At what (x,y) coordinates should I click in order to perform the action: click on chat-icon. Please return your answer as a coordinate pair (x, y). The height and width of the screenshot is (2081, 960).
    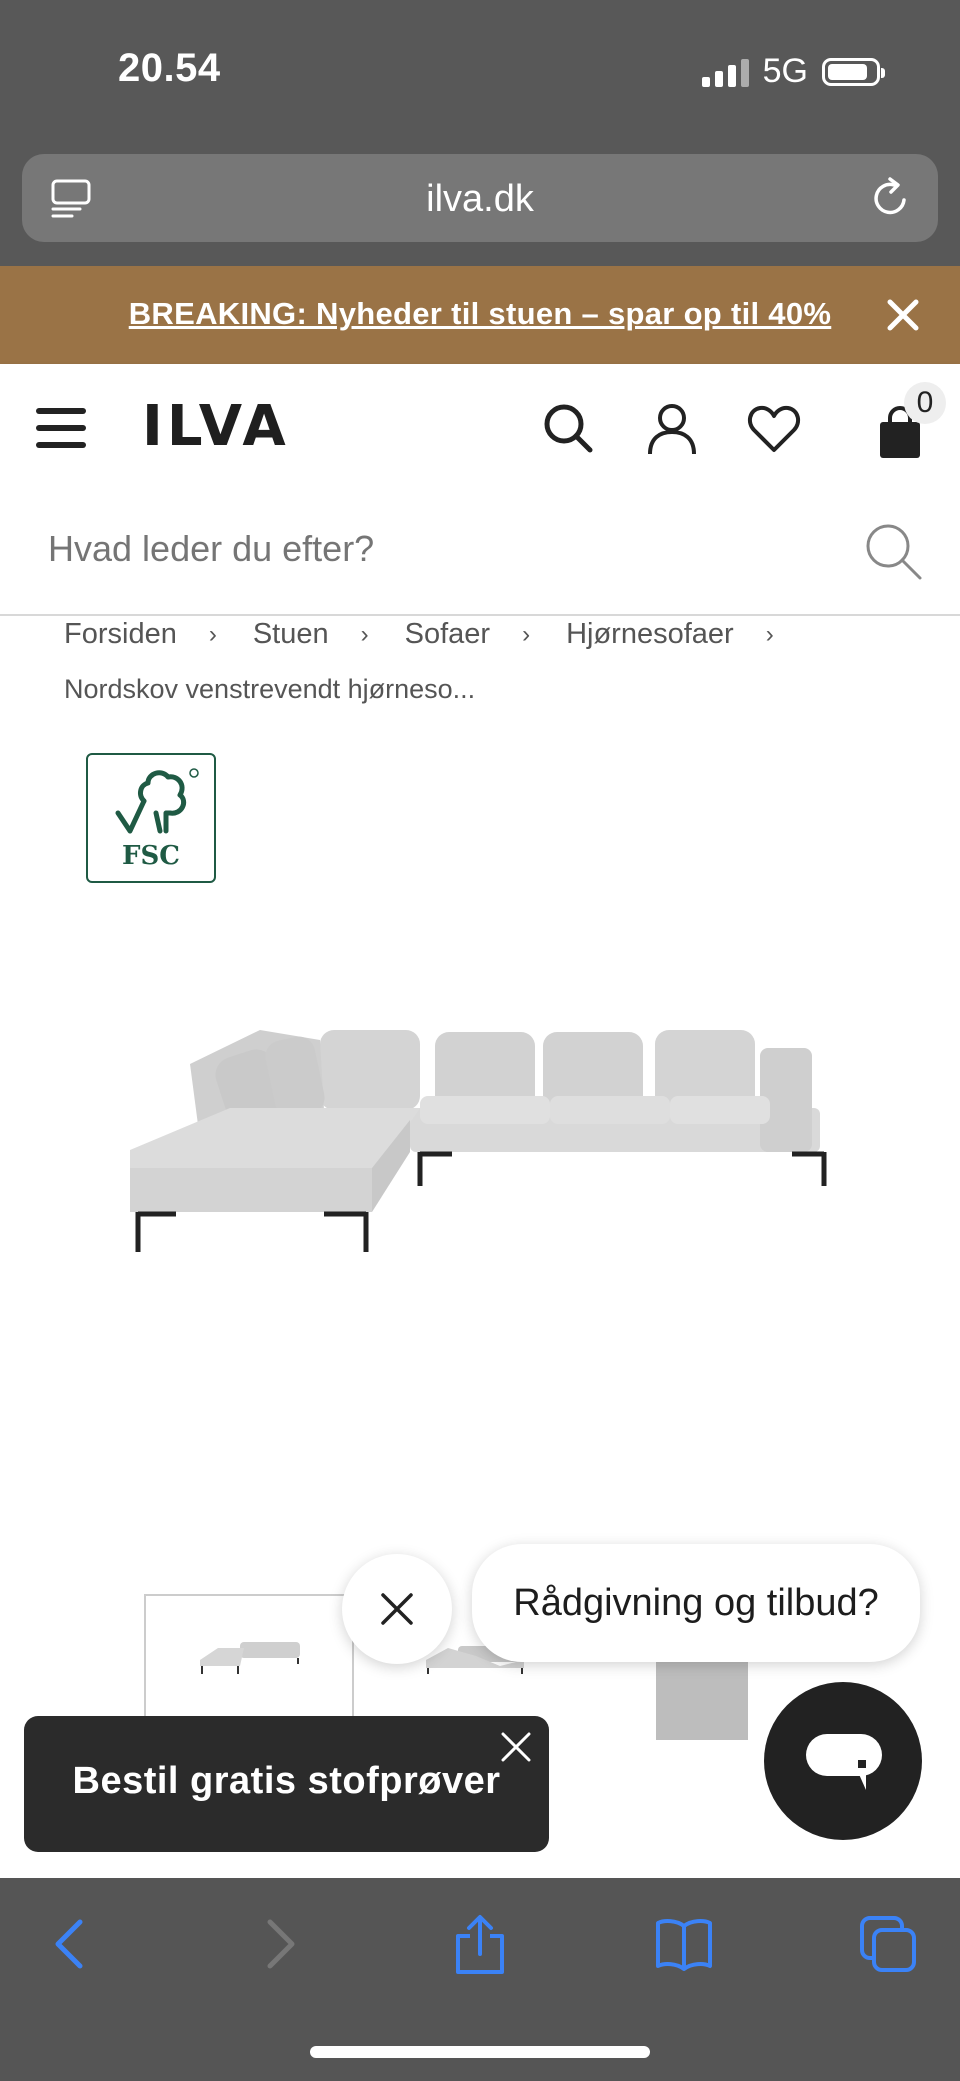
    Looking at the image, I should click on (844, 1762).